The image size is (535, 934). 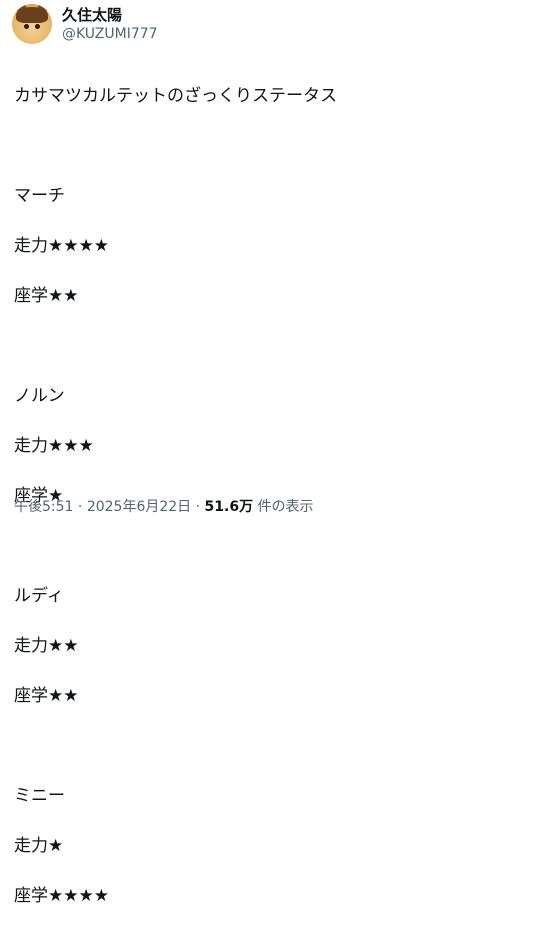 I want to click on tweet-meta: 午後5:51 · 2025年6月22日 · 51.6万 件の表示, so click(x=164, y=507).